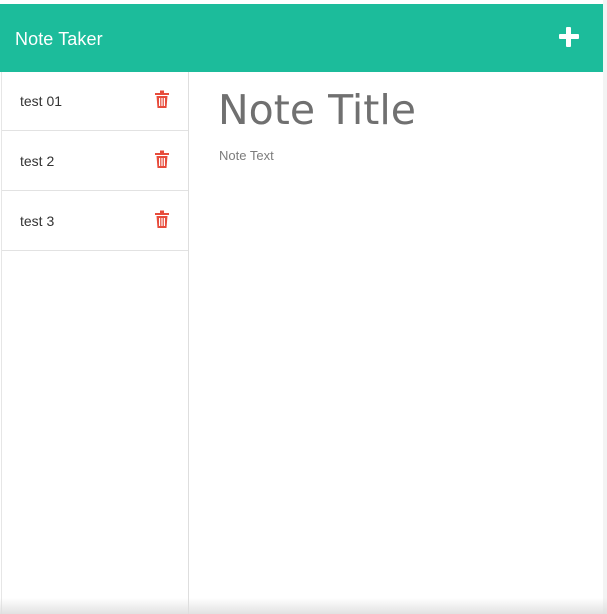 The width and height of the screenshot is (607, 614). What do you see at coordinates (95, 221) in the screenshot?
I see `note-item: test 3` at bounding box center [95, 221].